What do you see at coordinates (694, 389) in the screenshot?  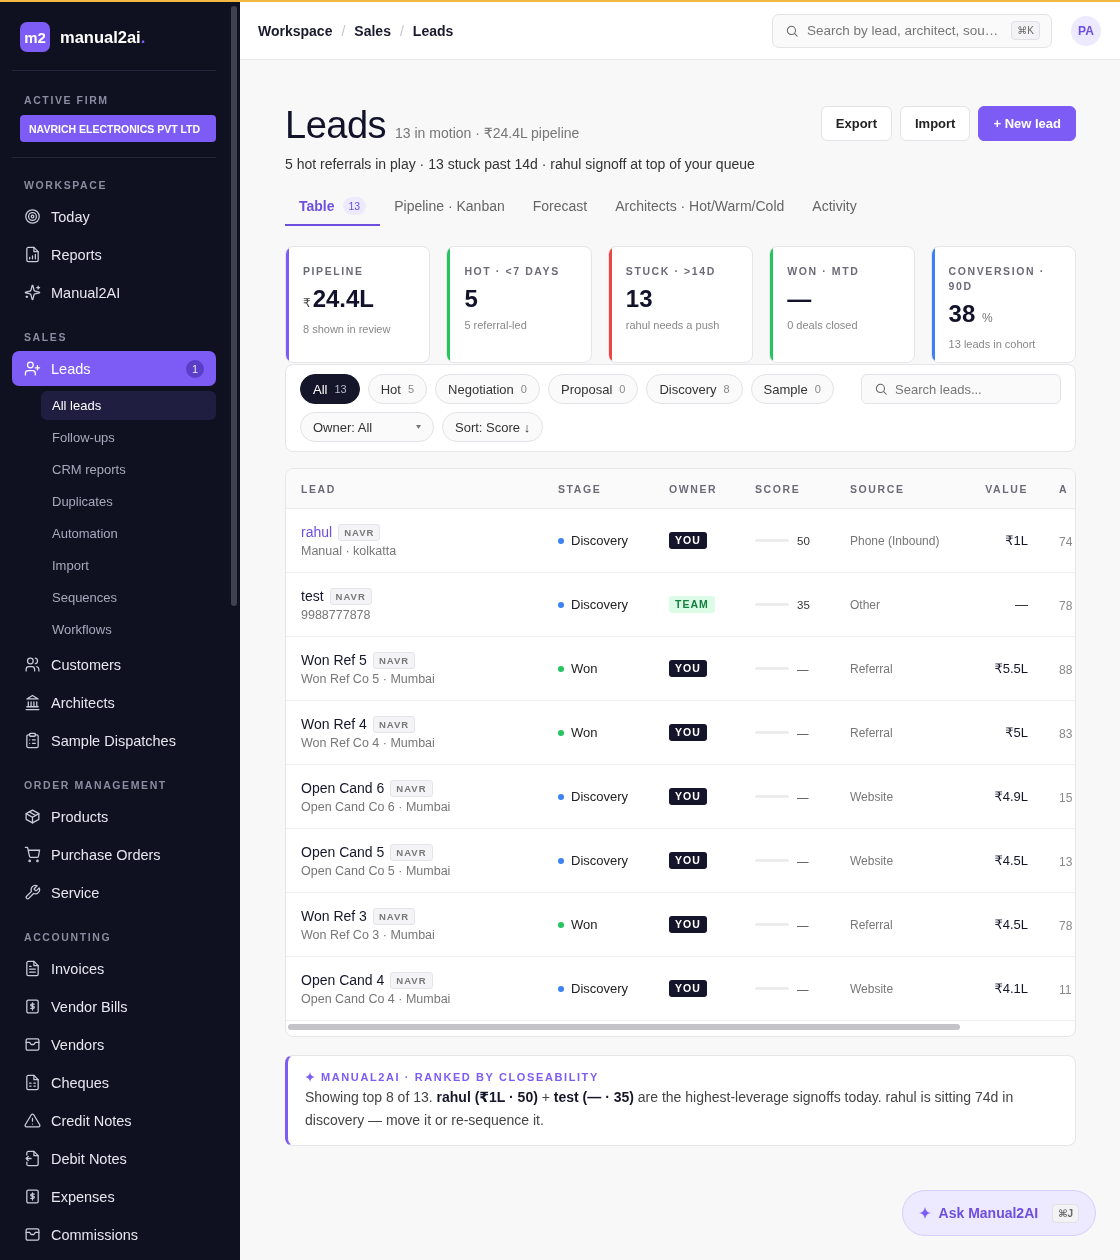 I see `filter-chip: Discovery 8` at bounding box center [694, 389].